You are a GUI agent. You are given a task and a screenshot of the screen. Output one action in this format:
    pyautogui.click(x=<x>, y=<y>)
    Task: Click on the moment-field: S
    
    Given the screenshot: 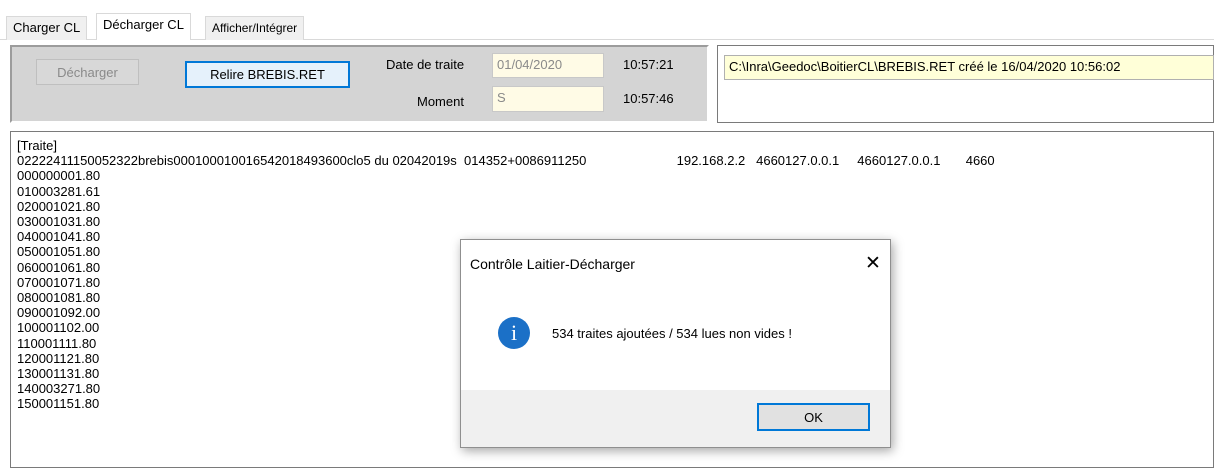 What is the action you would take?
    pyautogui.click(x=548, y=99)
    